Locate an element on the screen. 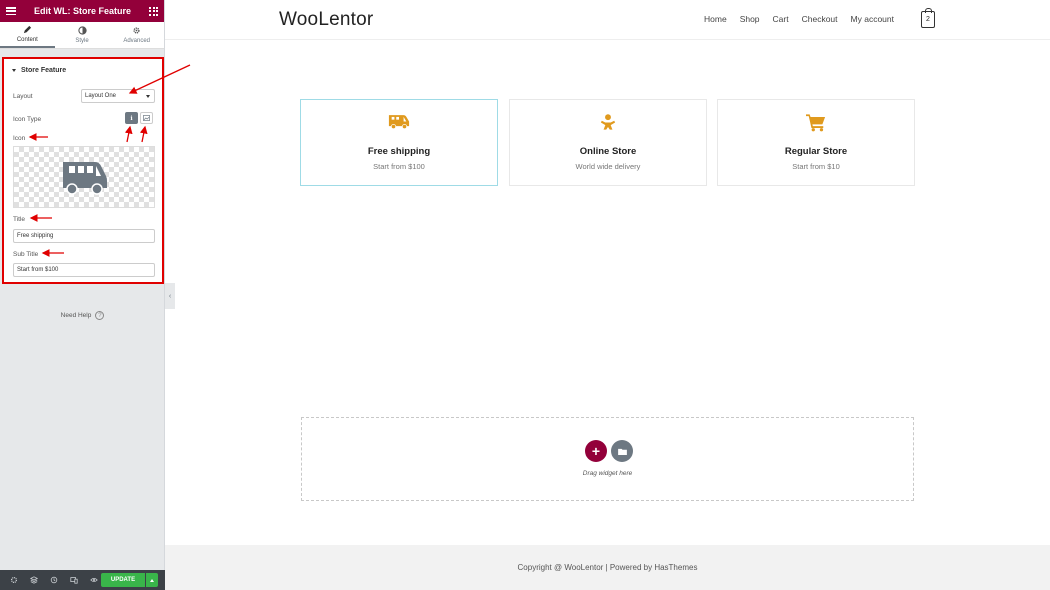 This screenshot has height=590, width=1050. feature-box-free-shipping: Free shipping Start from $100 is located at coordinates (399, 142).